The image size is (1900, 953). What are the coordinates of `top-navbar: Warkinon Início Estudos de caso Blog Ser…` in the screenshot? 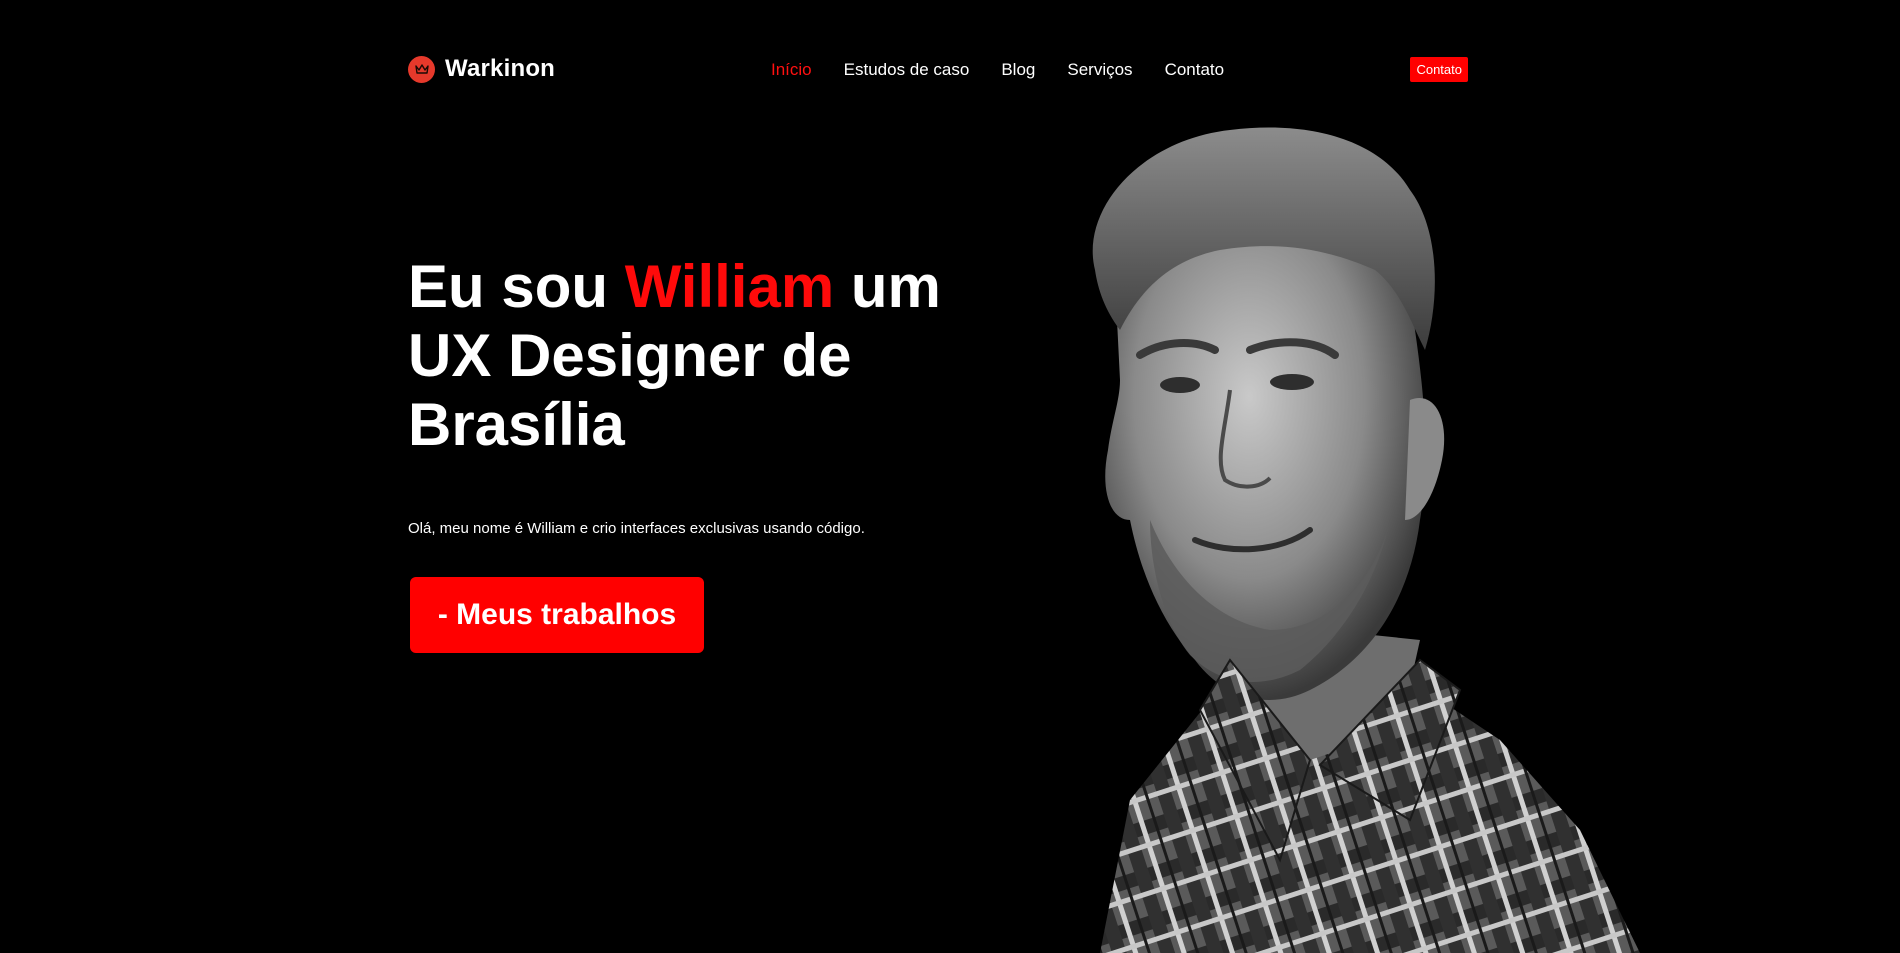 It's located at (938, 70).